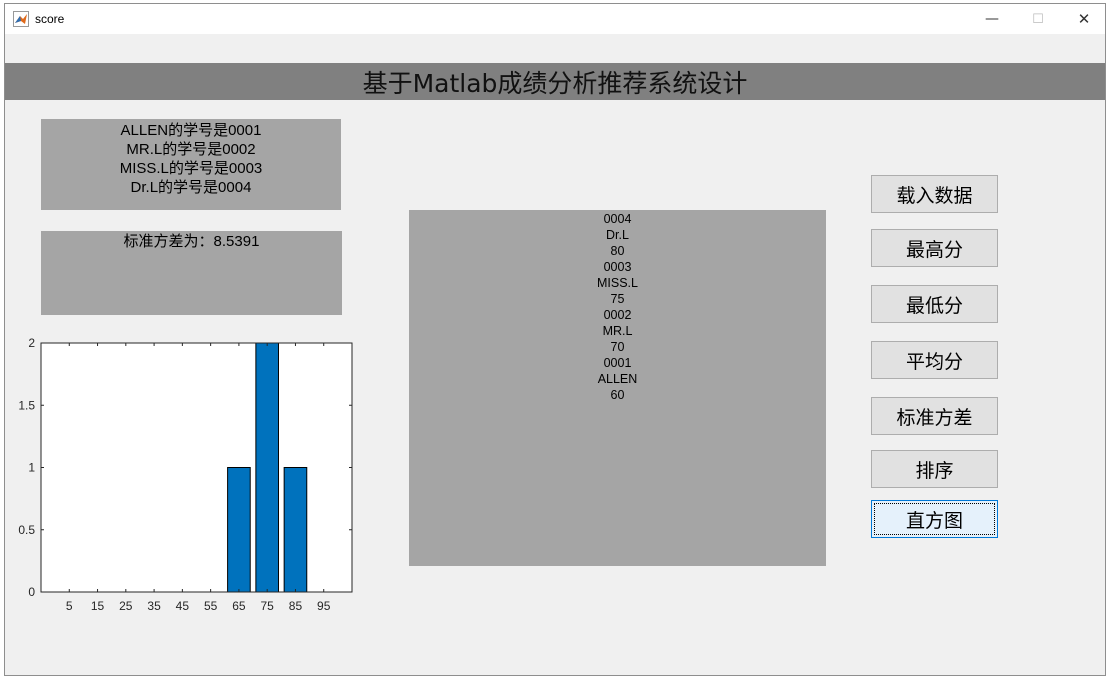  Describe the element at coordinates (211, 606) in the screenshot. I see `x-tick-label: 55` at that location.